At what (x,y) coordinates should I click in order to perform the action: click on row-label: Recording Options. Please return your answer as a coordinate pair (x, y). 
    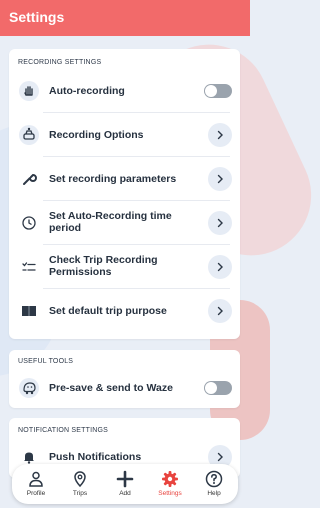
    Looking at the image, I should click on (96, 135).